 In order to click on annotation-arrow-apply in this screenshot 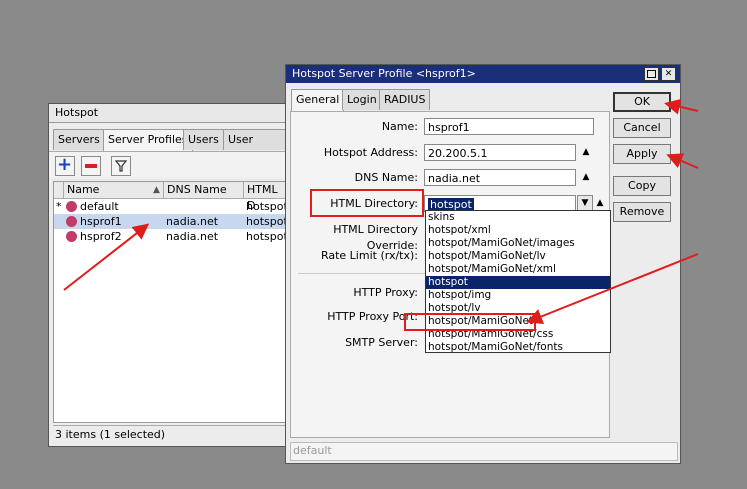, I will do `click(682, 161)`.